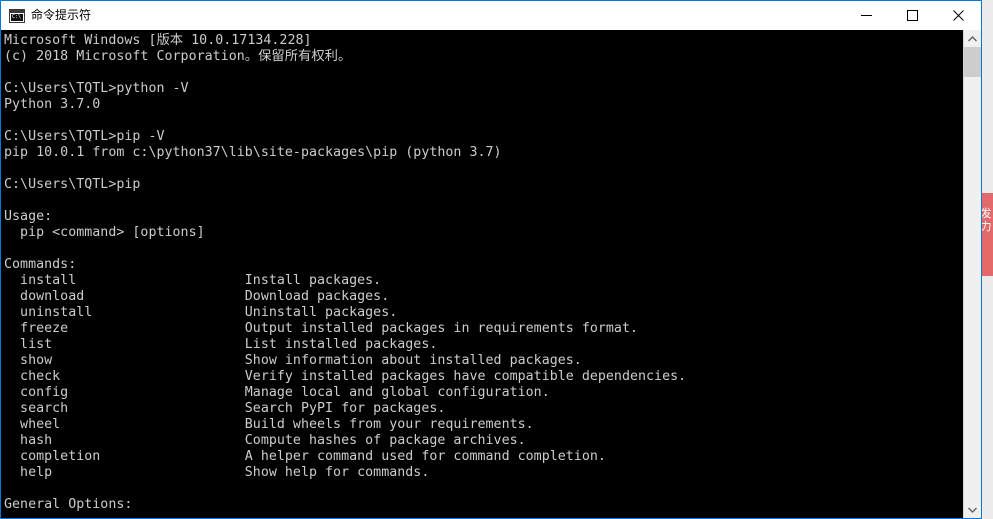 Image resolution: width=993 pixels, height=519 pixels. What do you see at coordinates (61, 15) in the screenshot?
I see `window-title: 命令提示符` at bounding box center [61, 15].